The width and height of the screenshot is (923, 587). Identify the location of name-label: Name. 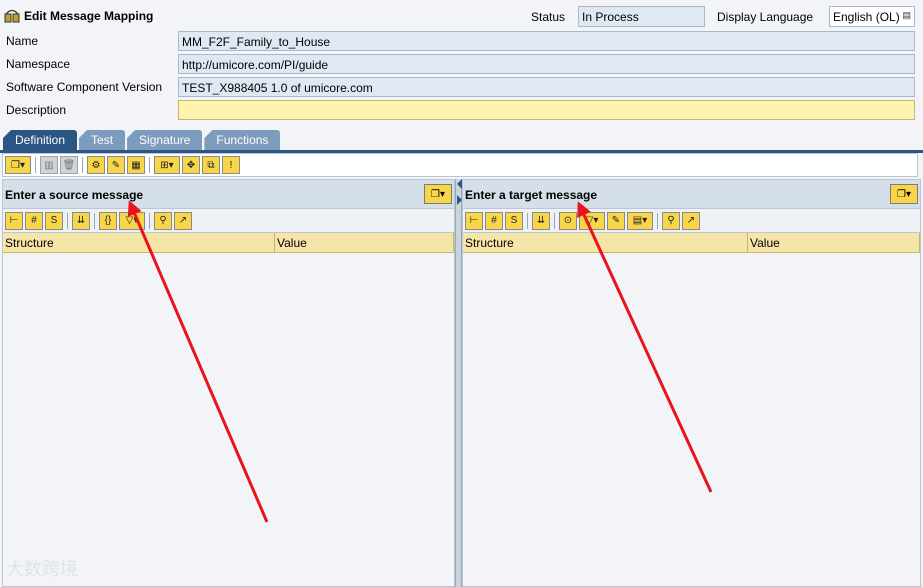
(22, 41).